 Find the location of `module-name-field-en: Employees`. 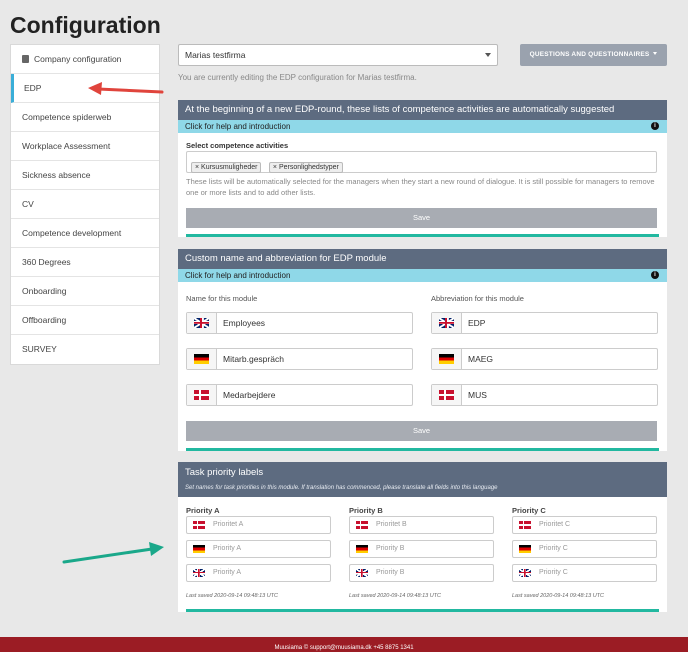

module-name-field-en: Employees is located at coordinates (299, 323).